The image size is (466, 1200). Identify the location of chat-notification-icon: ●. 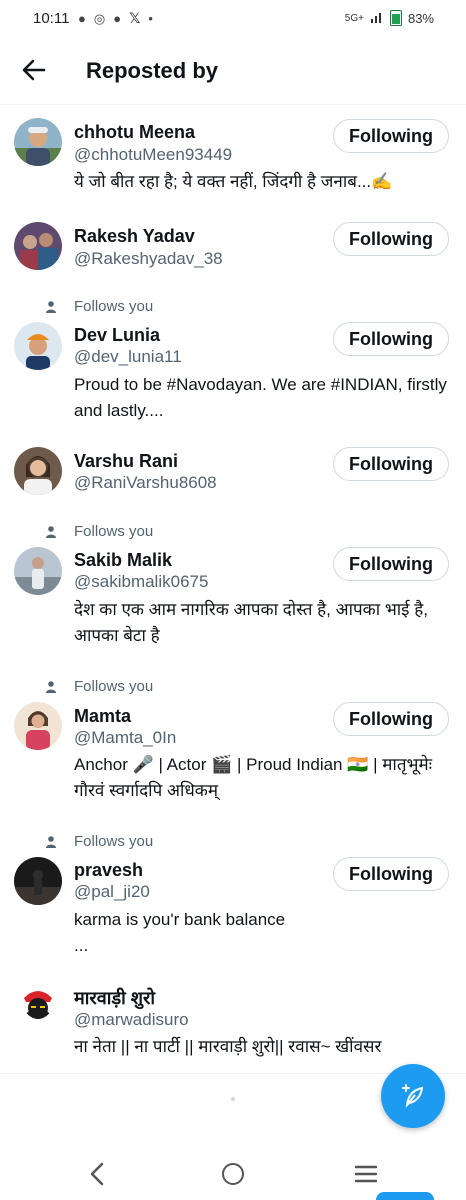
(82, 18).